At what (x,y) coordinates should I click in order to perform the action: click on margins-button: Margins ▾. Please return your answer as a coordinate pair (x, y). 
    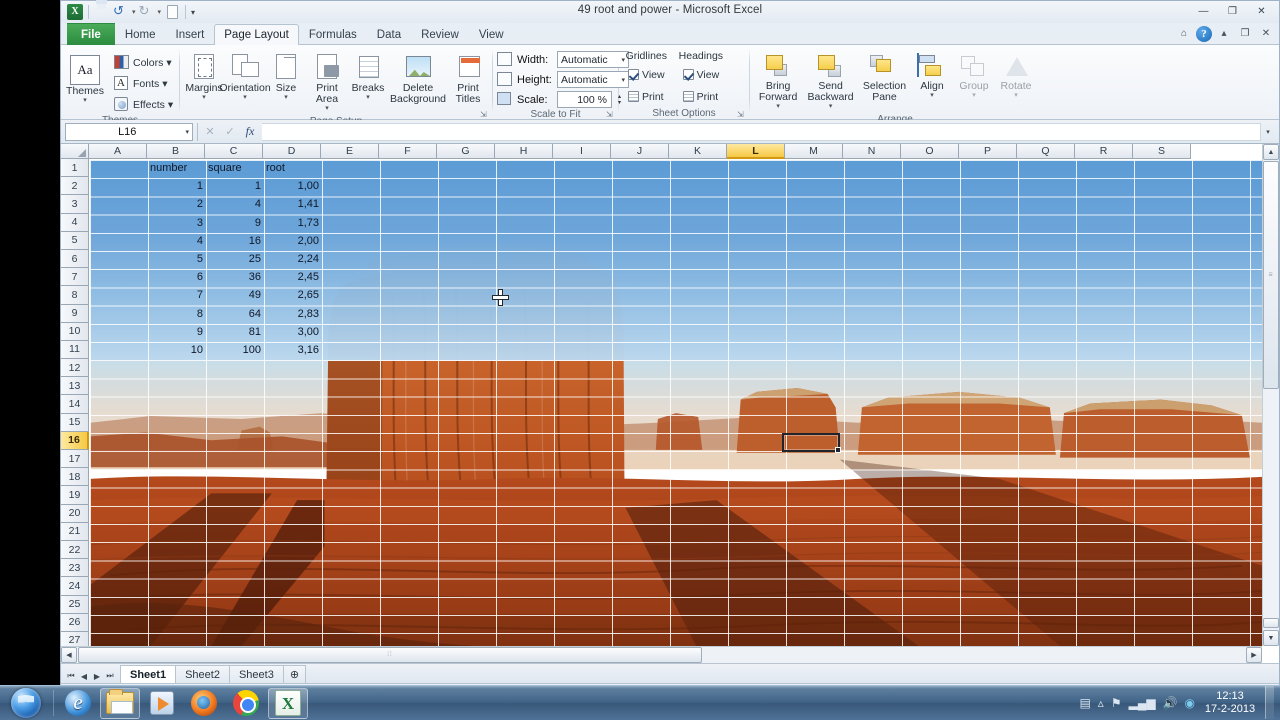
    Looking at the image, I should click on (204, 76).